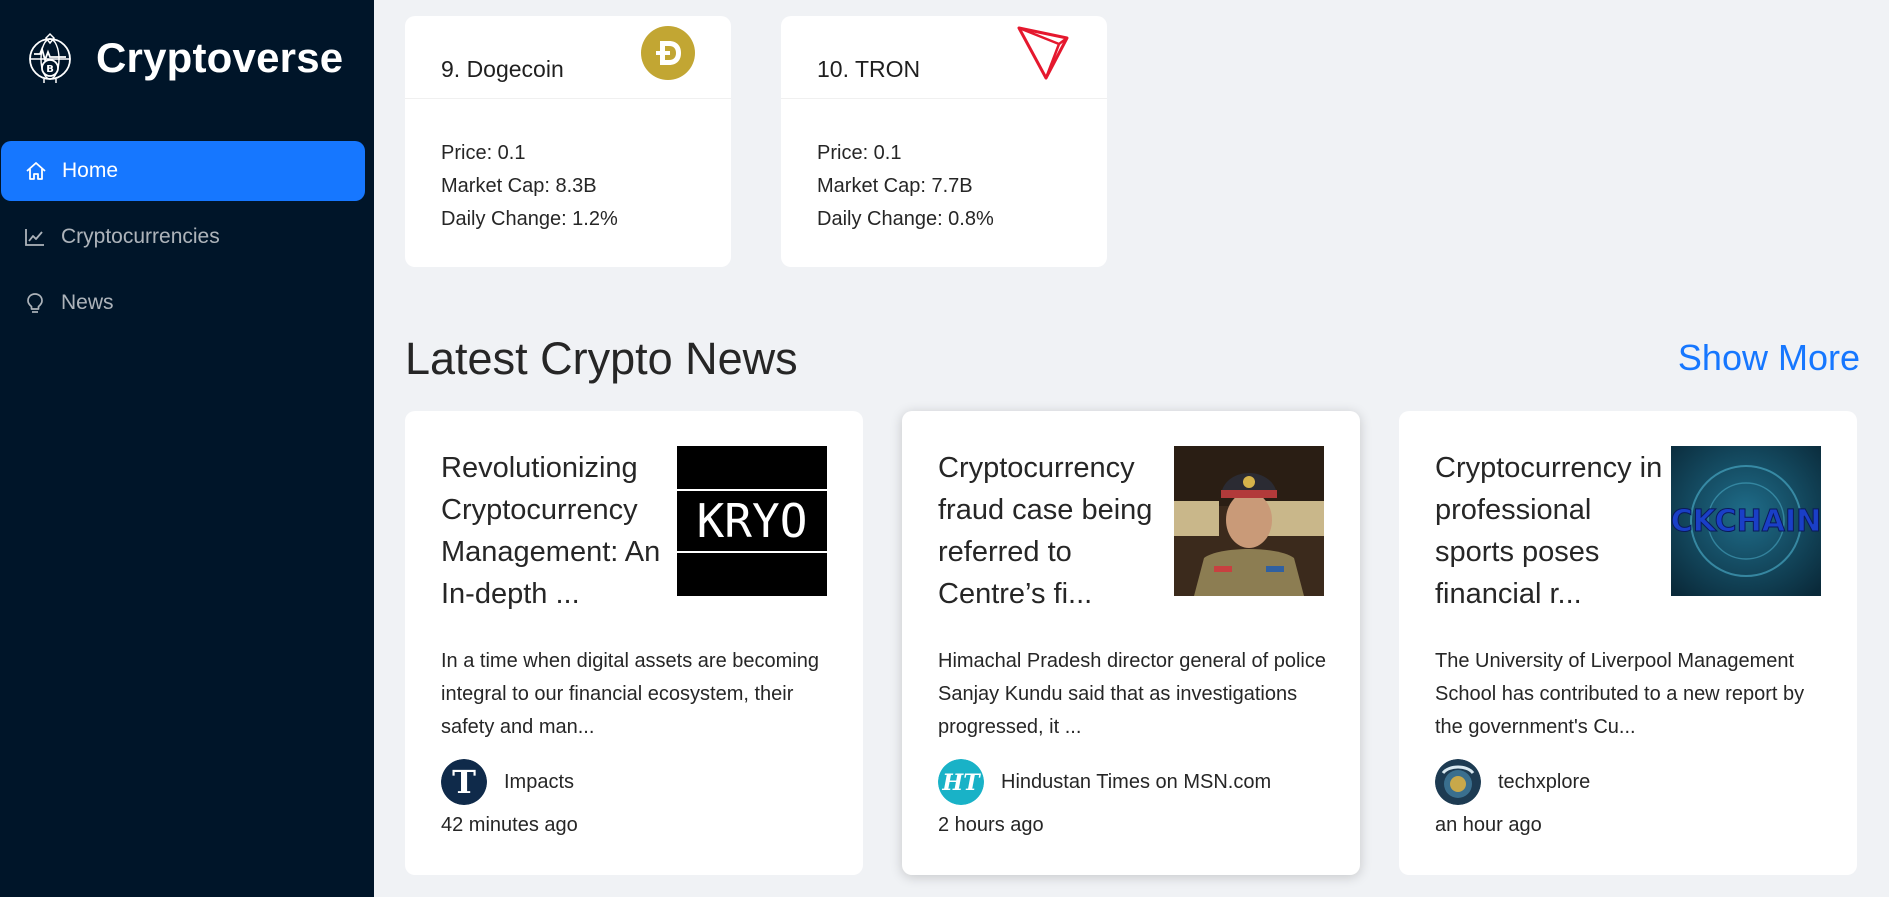 The image size is (1889, 897). Describe the element at coordinates (991, 825) in the screenshot. I see `news-time: 2 hours ago` at that location.